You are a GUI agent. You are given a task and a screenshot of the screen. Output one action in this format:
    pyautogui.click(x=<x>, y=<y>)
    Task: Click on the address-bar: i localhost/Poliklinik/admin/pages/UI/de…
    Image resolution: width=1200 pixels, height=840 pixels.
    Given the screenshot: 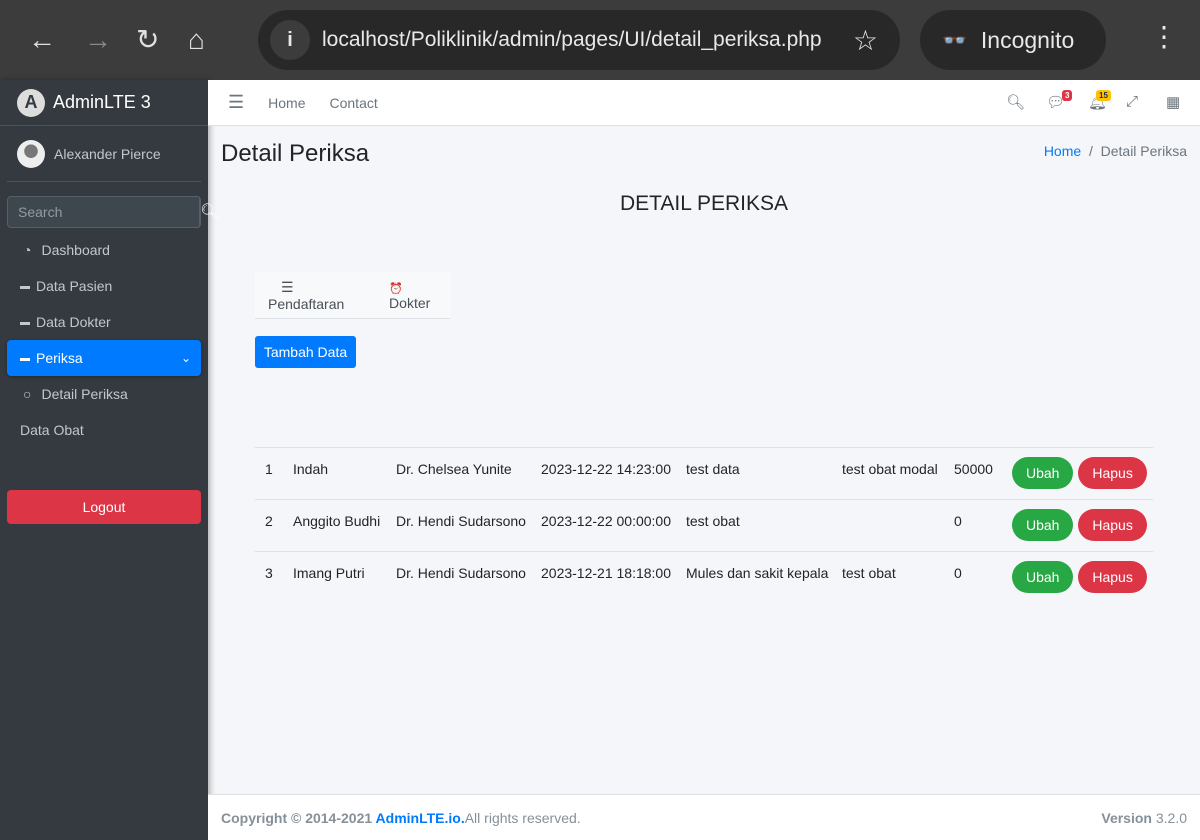 What is the action you would take?
    pyautogui.click(x=579, y=40)
    